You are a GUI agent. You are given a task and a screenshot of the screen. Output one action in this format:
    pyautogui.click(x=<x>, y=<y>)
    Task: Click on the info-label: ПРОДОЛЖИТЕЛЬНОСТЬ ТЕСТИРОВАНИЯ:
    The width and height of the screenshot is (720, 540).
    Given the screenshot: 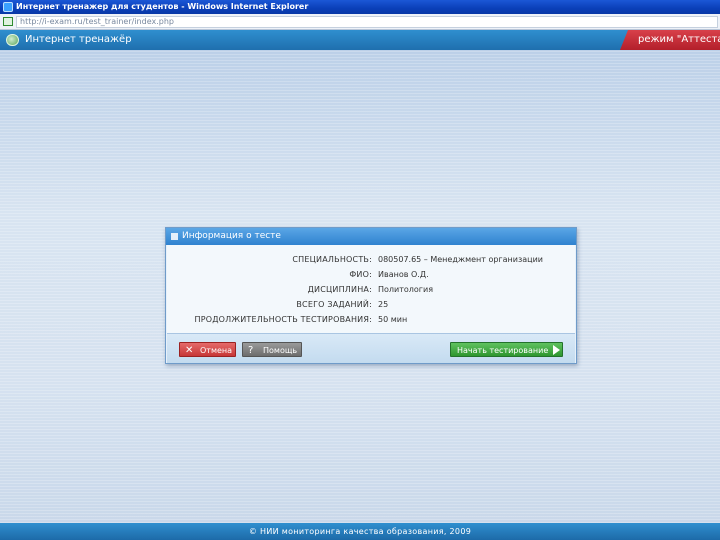 What is the action you would take?
    pyautogui.click(x=283, y=319)
    